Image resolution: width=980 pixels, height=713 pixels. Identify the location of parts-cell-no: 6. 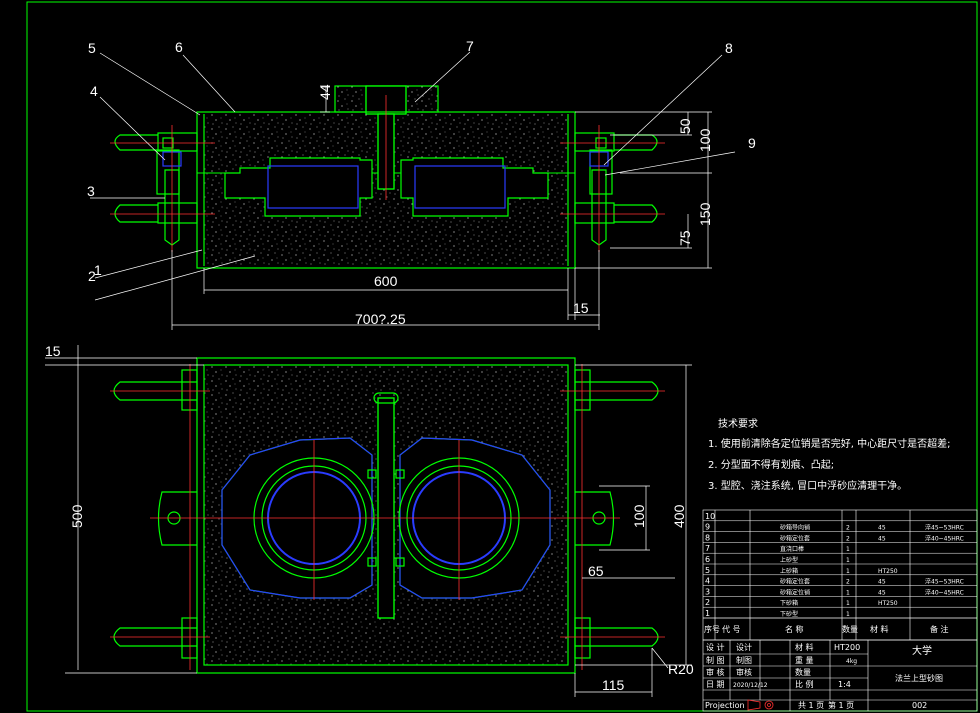
(707, 559).